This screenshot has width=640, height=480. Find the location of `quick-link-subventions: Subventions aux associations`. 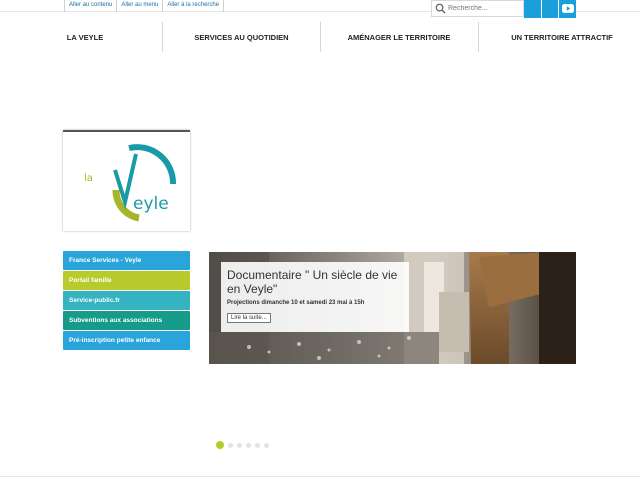

quick-link-subventions: Subventions aux associations is located at coordinates (126, 320).